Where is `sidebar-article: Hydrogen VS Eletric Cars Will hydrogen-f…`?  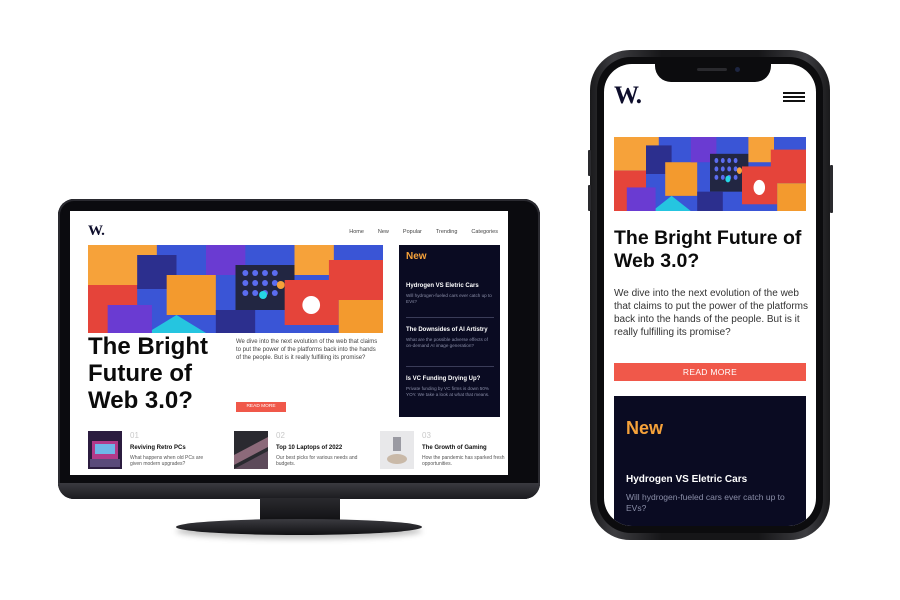 sidebar-article: Hydrogen VS Eletric Cars Will hydrogen-f… is located at coordinates (450, 294).